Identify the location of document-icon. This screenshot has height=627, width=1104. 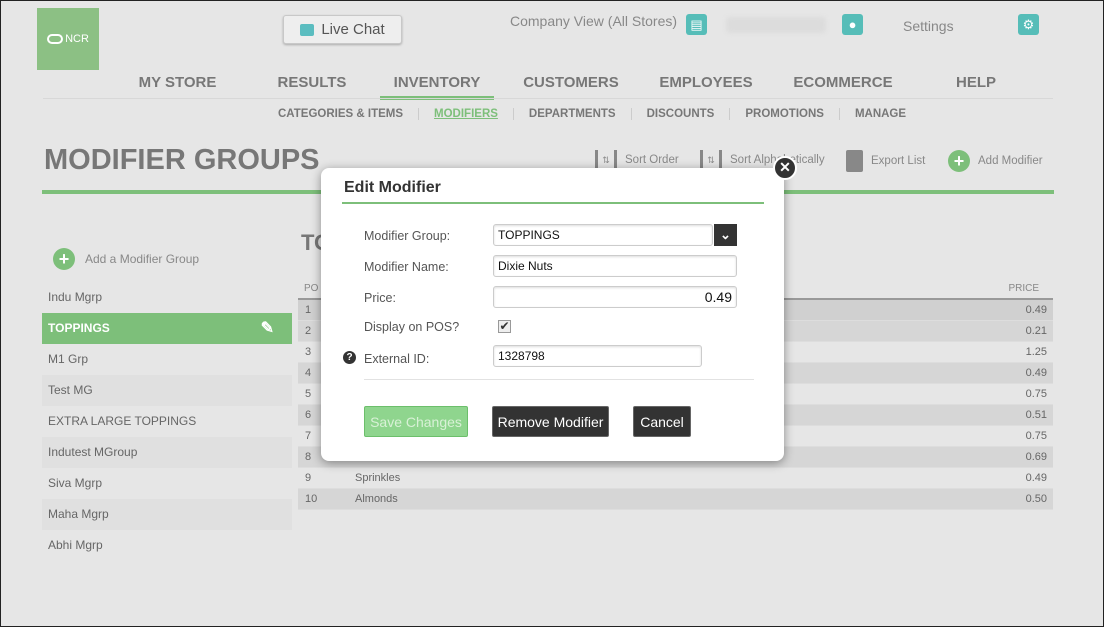
(854, 161).